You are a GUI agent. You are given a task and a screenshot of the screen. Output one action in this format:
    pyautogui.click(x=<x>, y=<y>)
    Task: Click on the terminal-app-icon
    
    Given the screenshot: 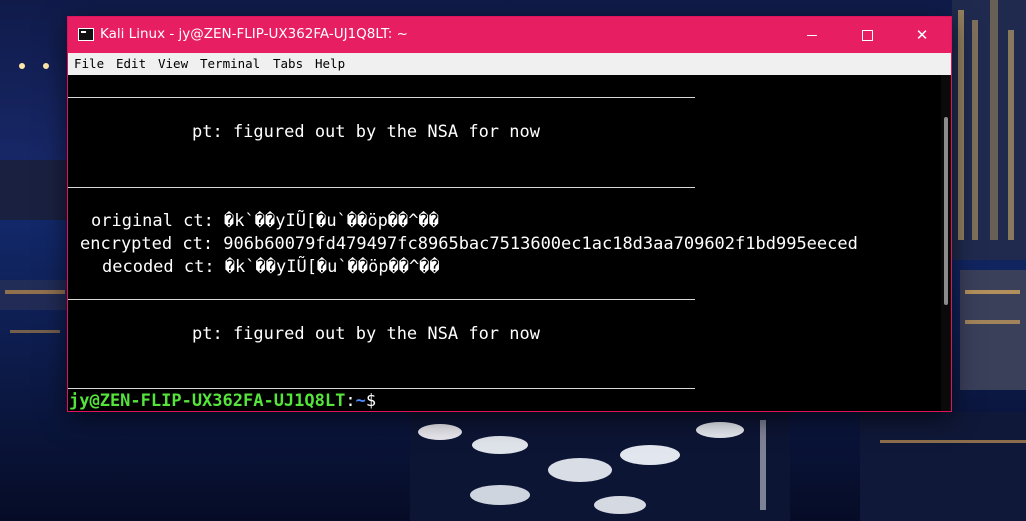 What is the action you would take?
    pyautogui.click(x=86, y=34)
    